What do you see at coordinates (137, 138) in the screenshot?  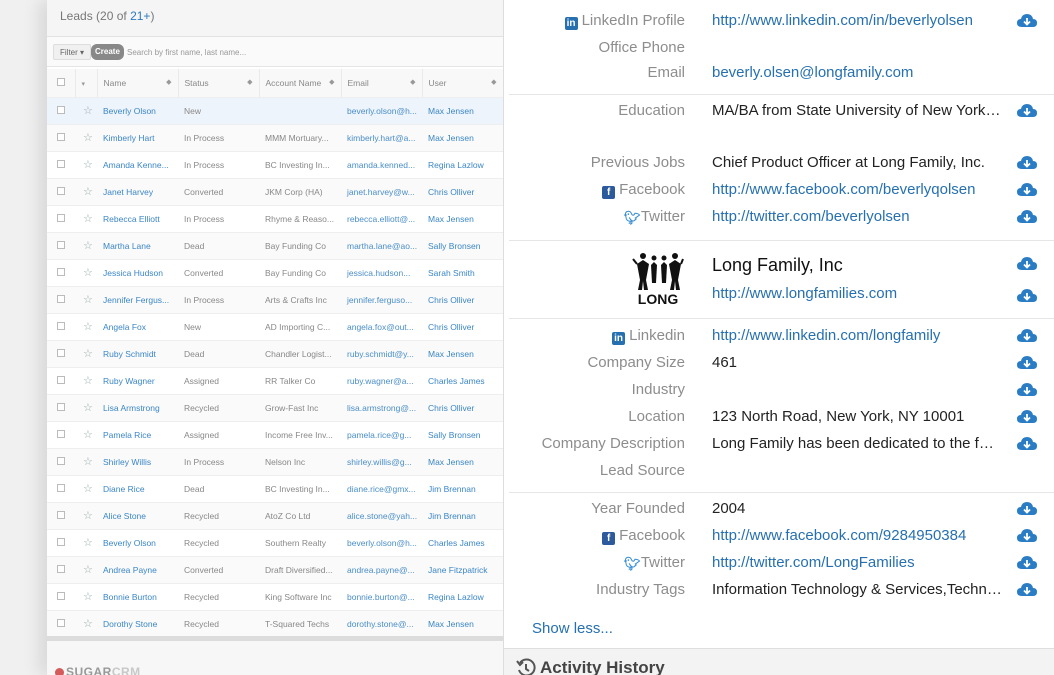 I see `lead-name-link: Kimberly Hart` at bounding box center [137, 138].